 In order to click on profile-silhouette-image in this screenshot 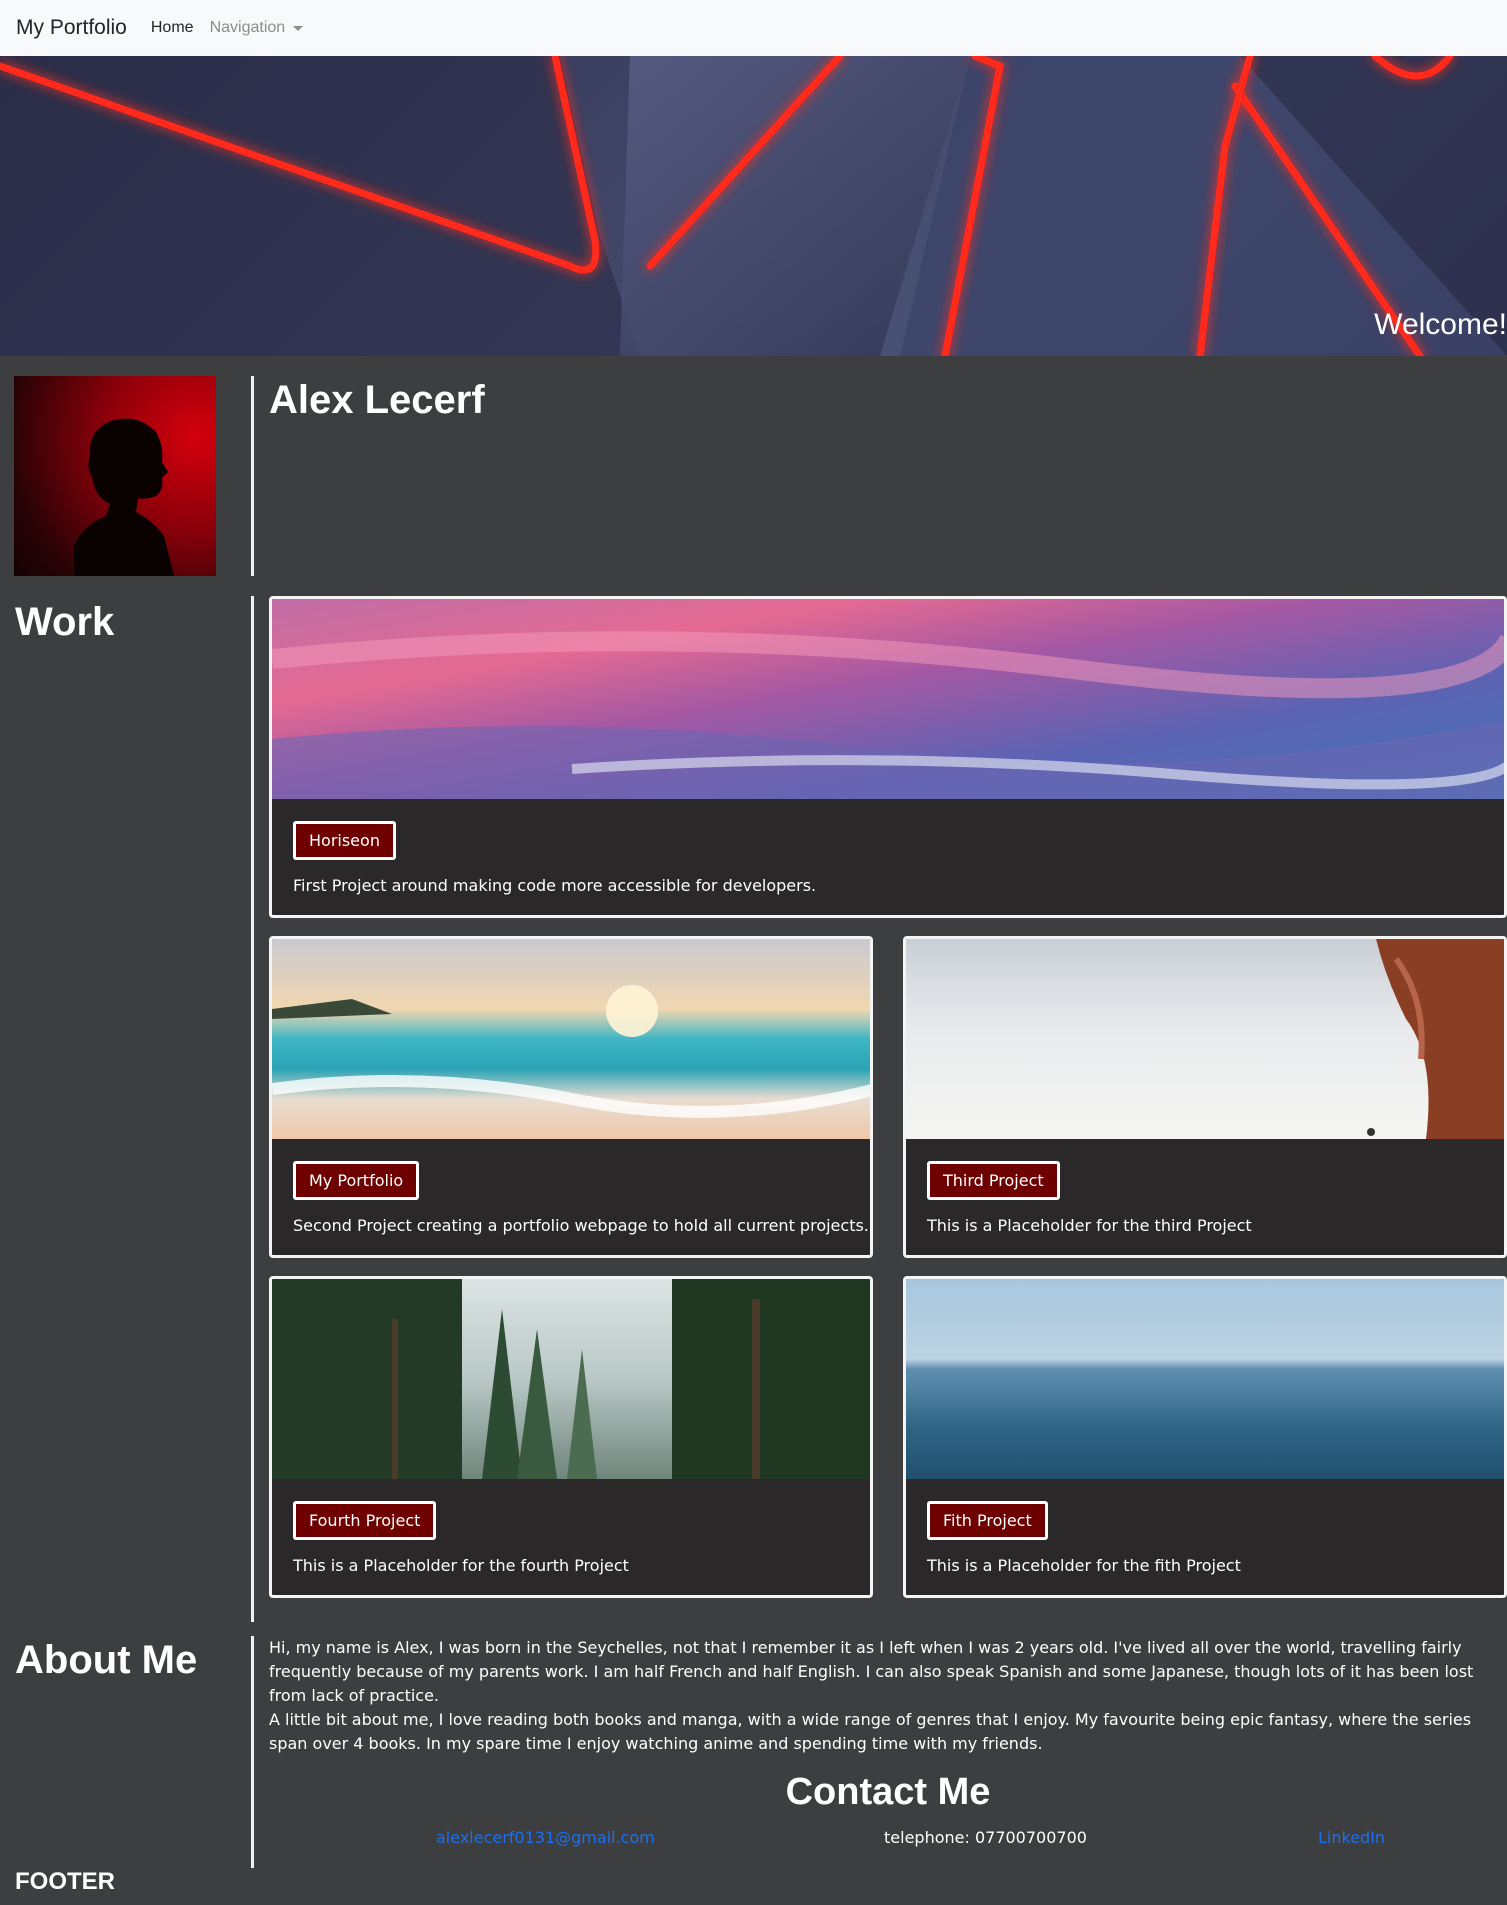, I will do `click(124, 497)`.